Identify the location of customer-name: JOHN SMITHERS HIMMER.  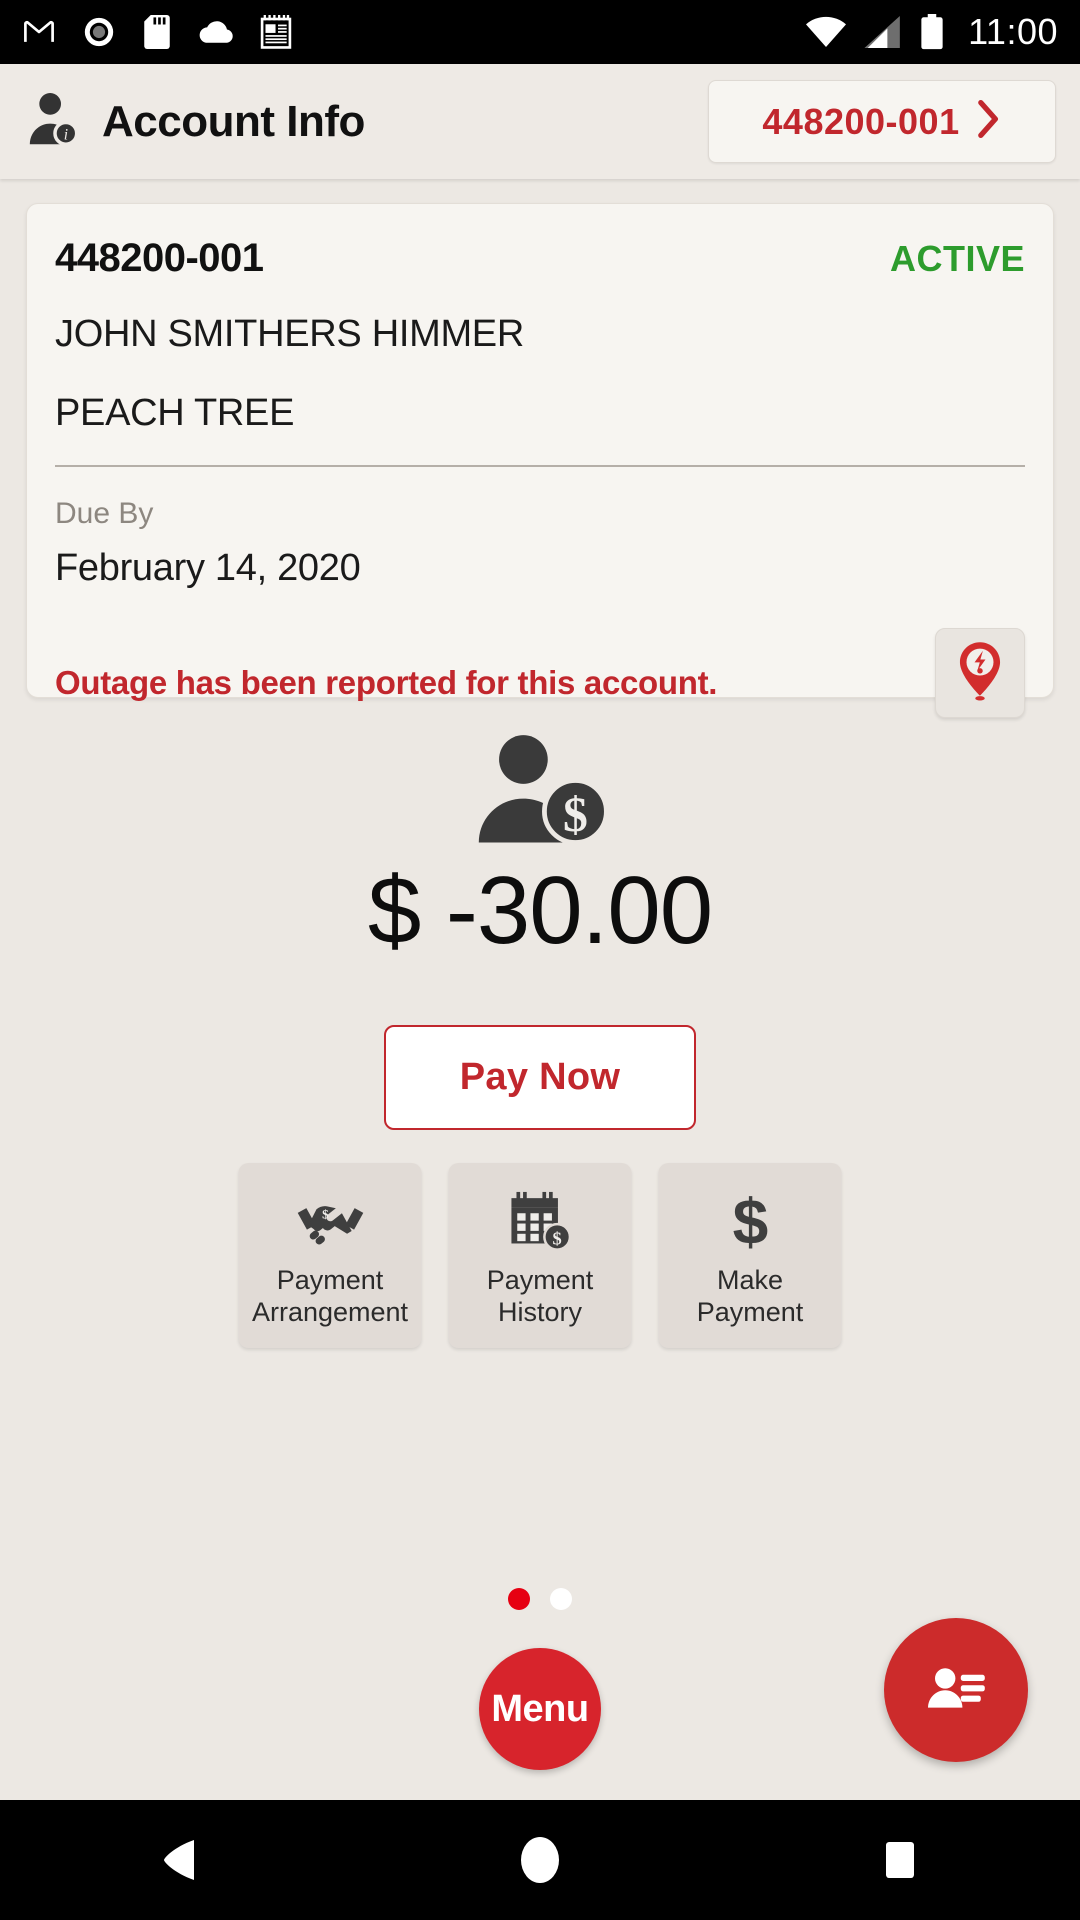
(290, 334).